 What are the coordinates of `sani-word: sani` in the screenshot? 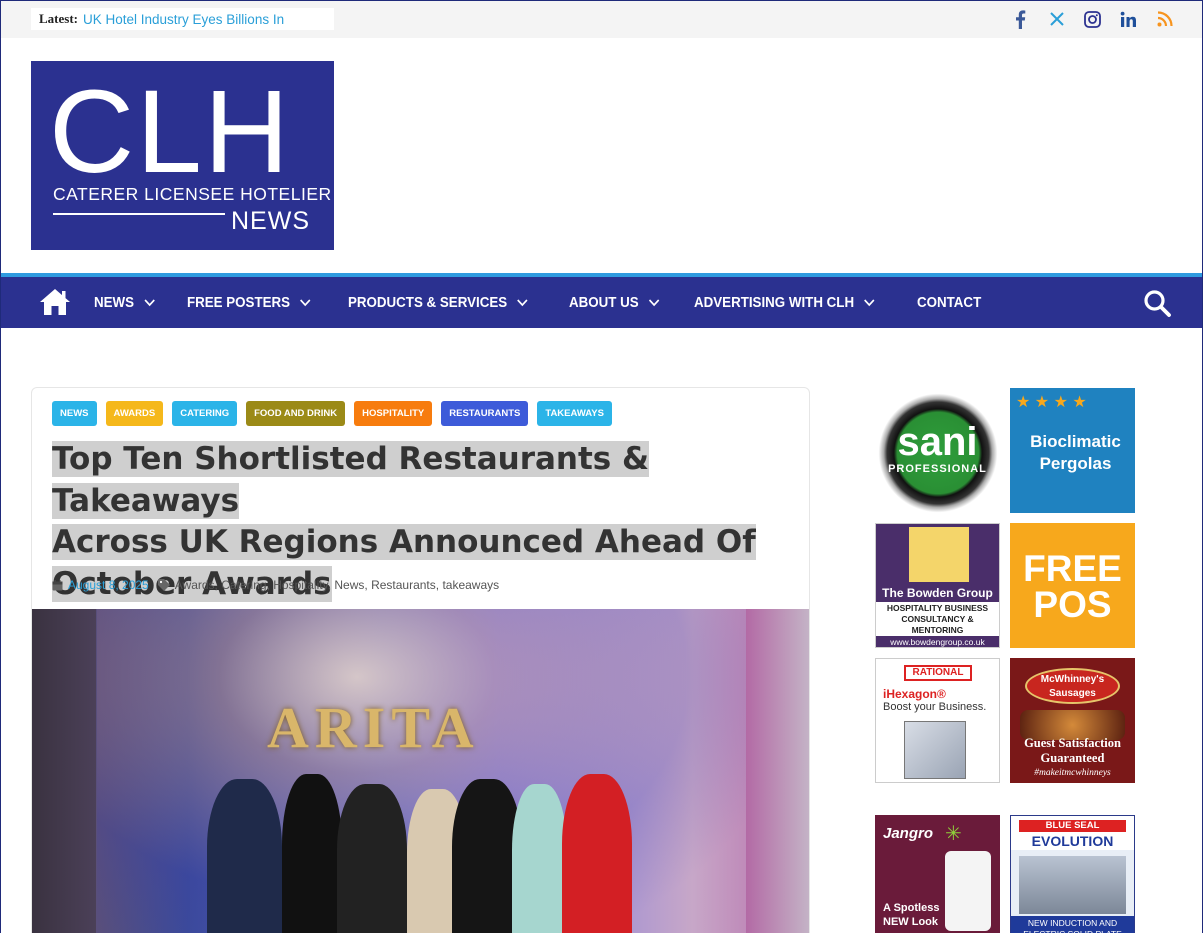 It's located at (937, 442).